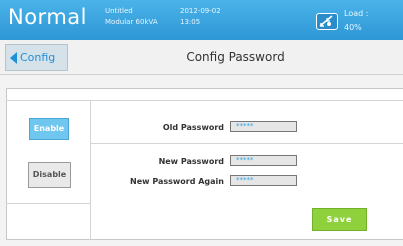 The image size is (403, 246). Describe the element at coordinates (49, 175) in the screenshot. I see `disable-button: Disable` at that location.